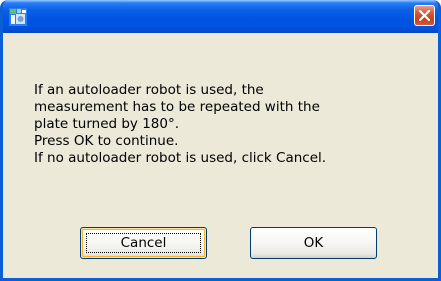 This screenshot has height=281, width=441. I want to click on ok-button-label: OK, so click(313, 243).